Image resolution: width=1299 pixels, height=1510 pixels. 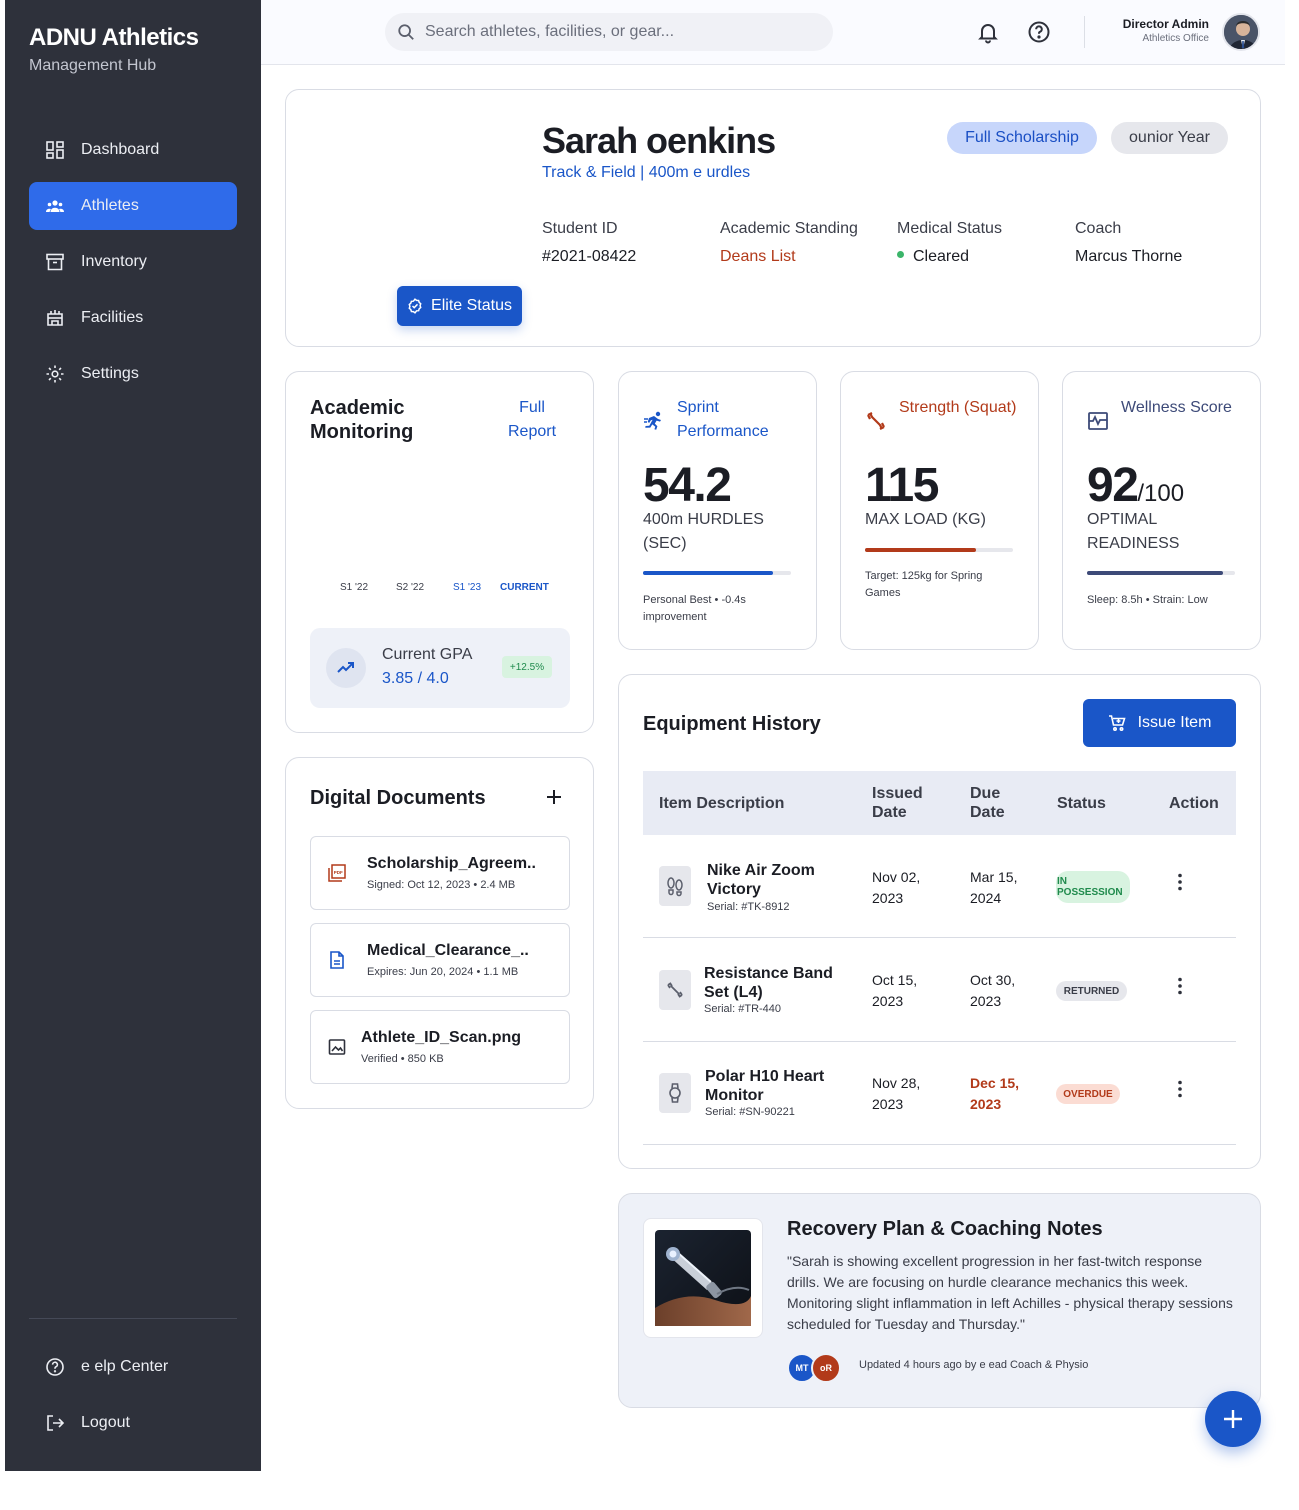 What do you see at coordinates (900, 255) in the screenshot?
I see `status-dot` at bounding box center [900, 255].